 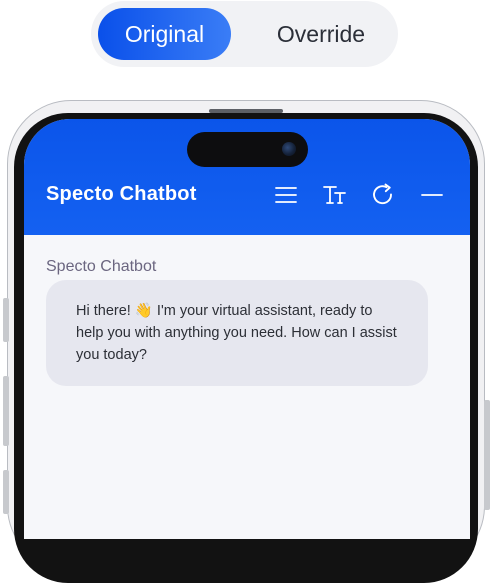 I want to click on view-mode-toggle: Original Override, so click(x=244, y=34).